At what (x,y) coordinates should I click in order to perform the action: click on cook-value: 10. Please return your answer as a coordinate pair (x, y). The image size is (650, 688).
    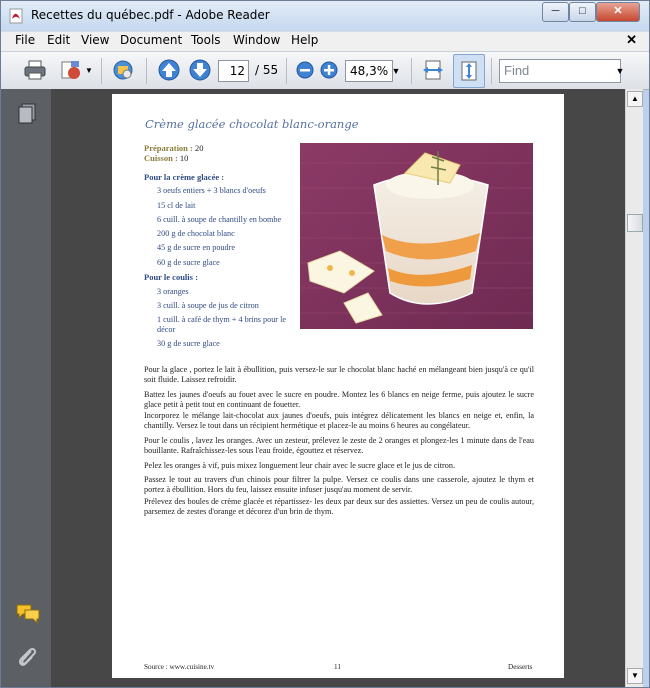
    Looking at the image, I should click on (184, 158).